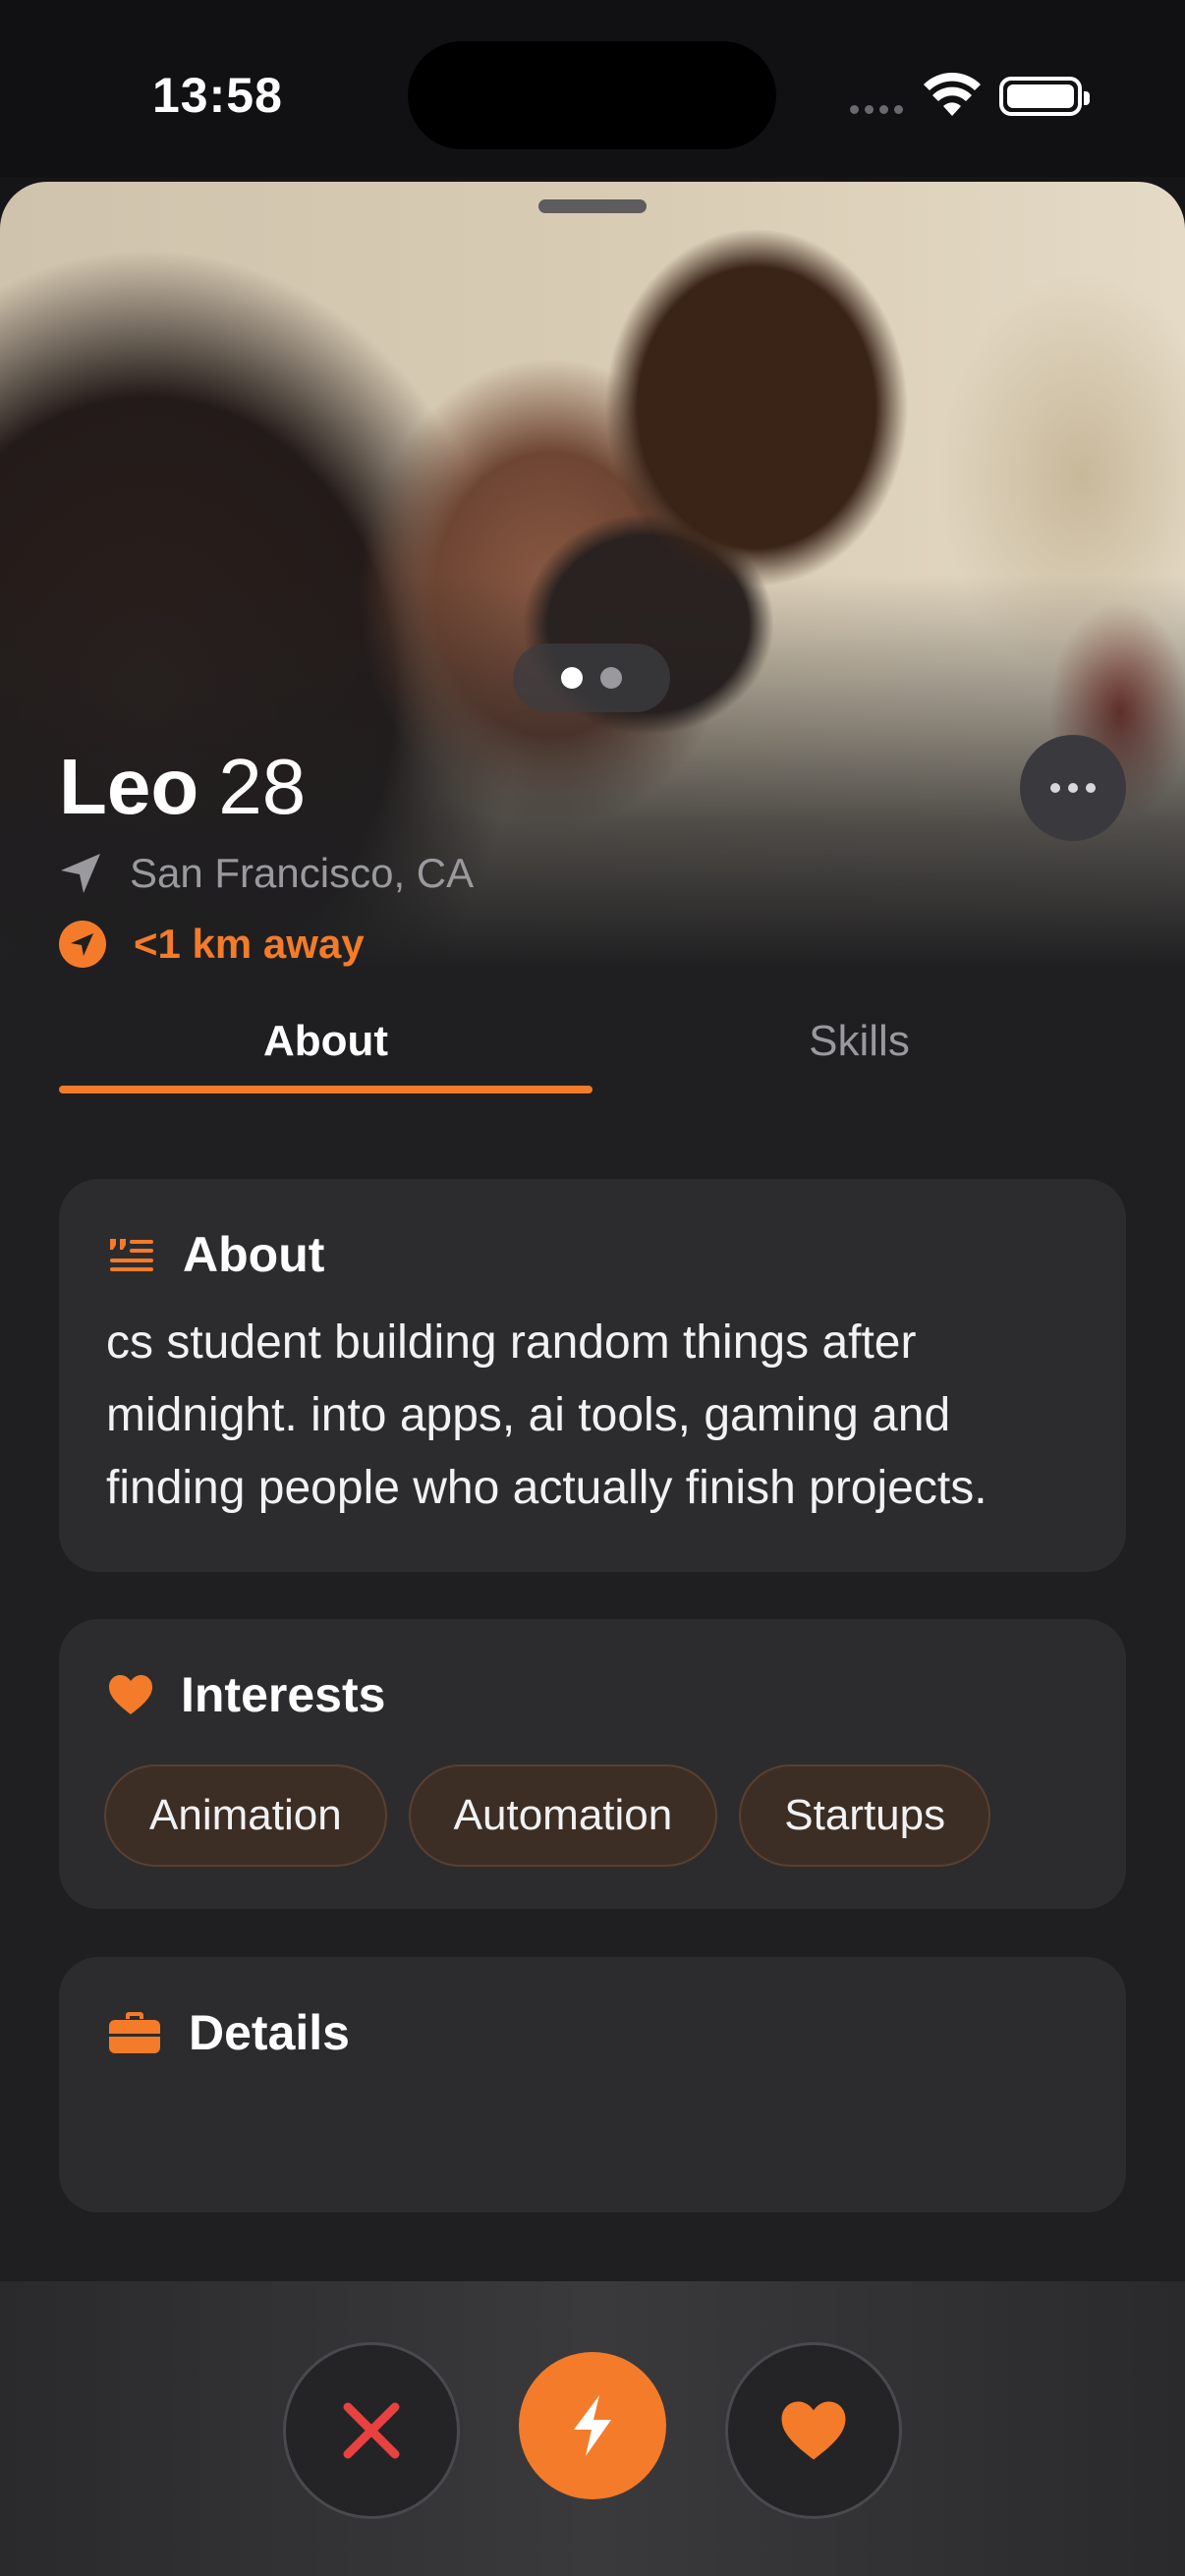 The image size is (1185, 2576). Describe the element at coordinates (254, 1254) in the screenshot. I see `about-card-title: About` at that location.